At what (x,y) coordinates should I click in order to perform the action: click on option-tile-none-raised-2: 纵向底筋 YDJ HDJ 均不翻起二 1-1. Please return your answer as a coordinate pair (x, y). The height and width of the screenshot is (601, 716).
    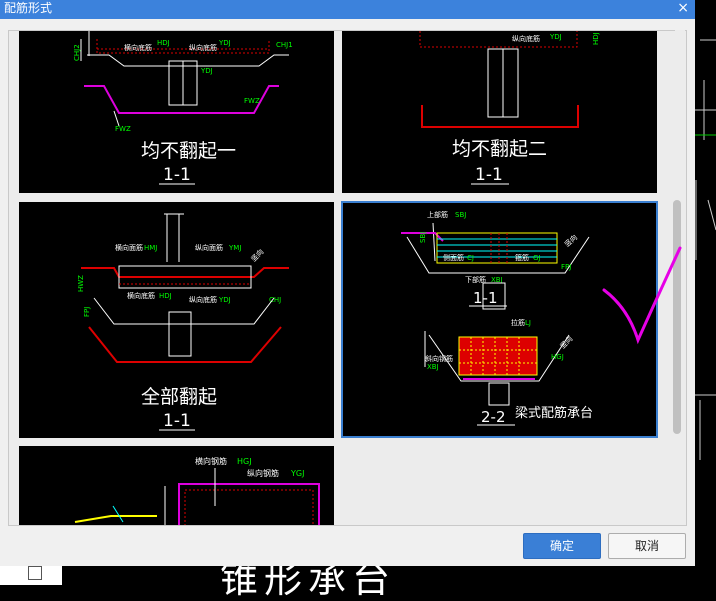
    Looking at the image, I should click on (499, 112).